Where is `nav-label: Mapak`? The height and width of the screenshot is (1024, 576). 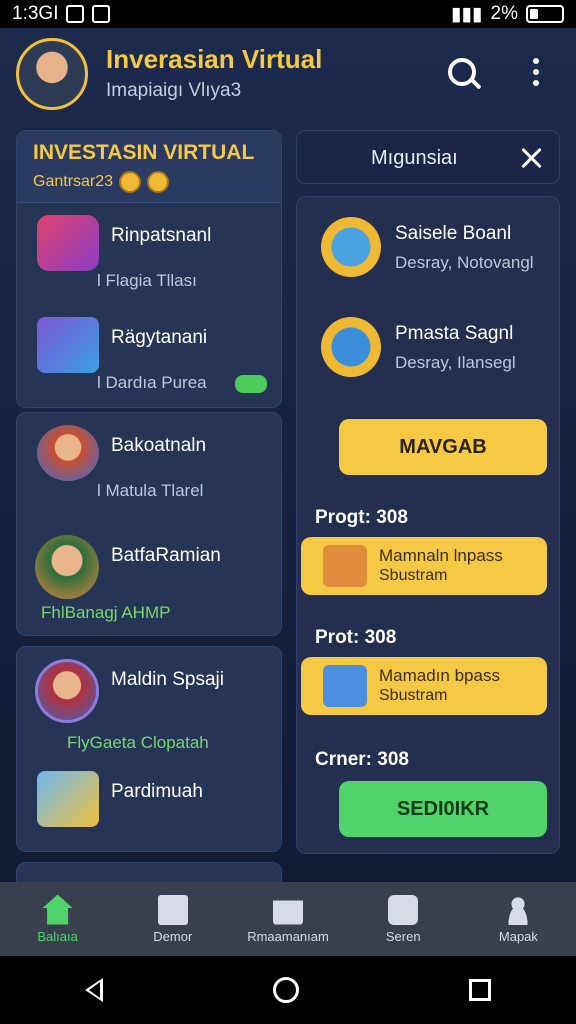
nav-label: Mapak is located at coordinates (518, 936).